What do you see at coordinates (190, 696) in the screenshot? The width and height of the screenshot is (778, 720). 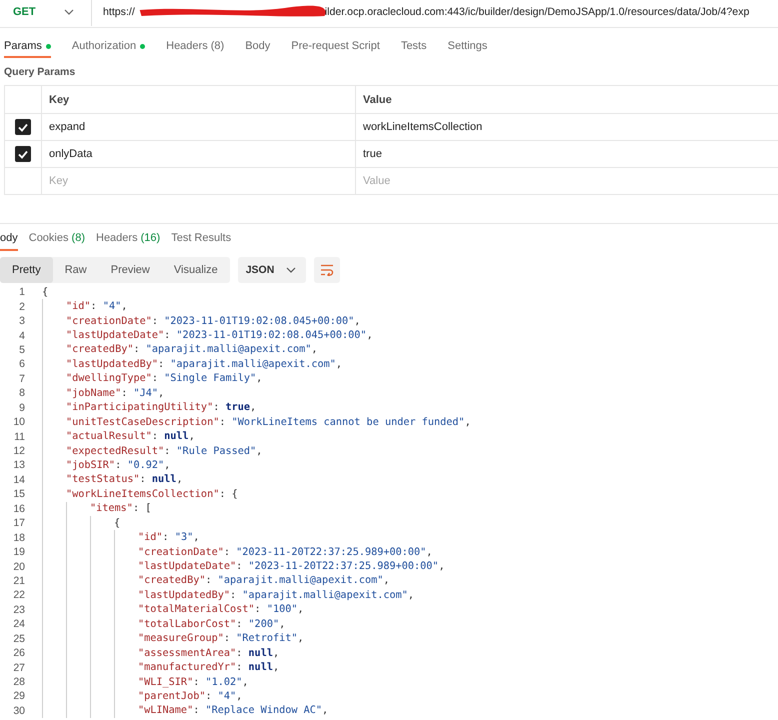 I see `code-line: "parentJob": "4",` at bounding box center [190, 696].